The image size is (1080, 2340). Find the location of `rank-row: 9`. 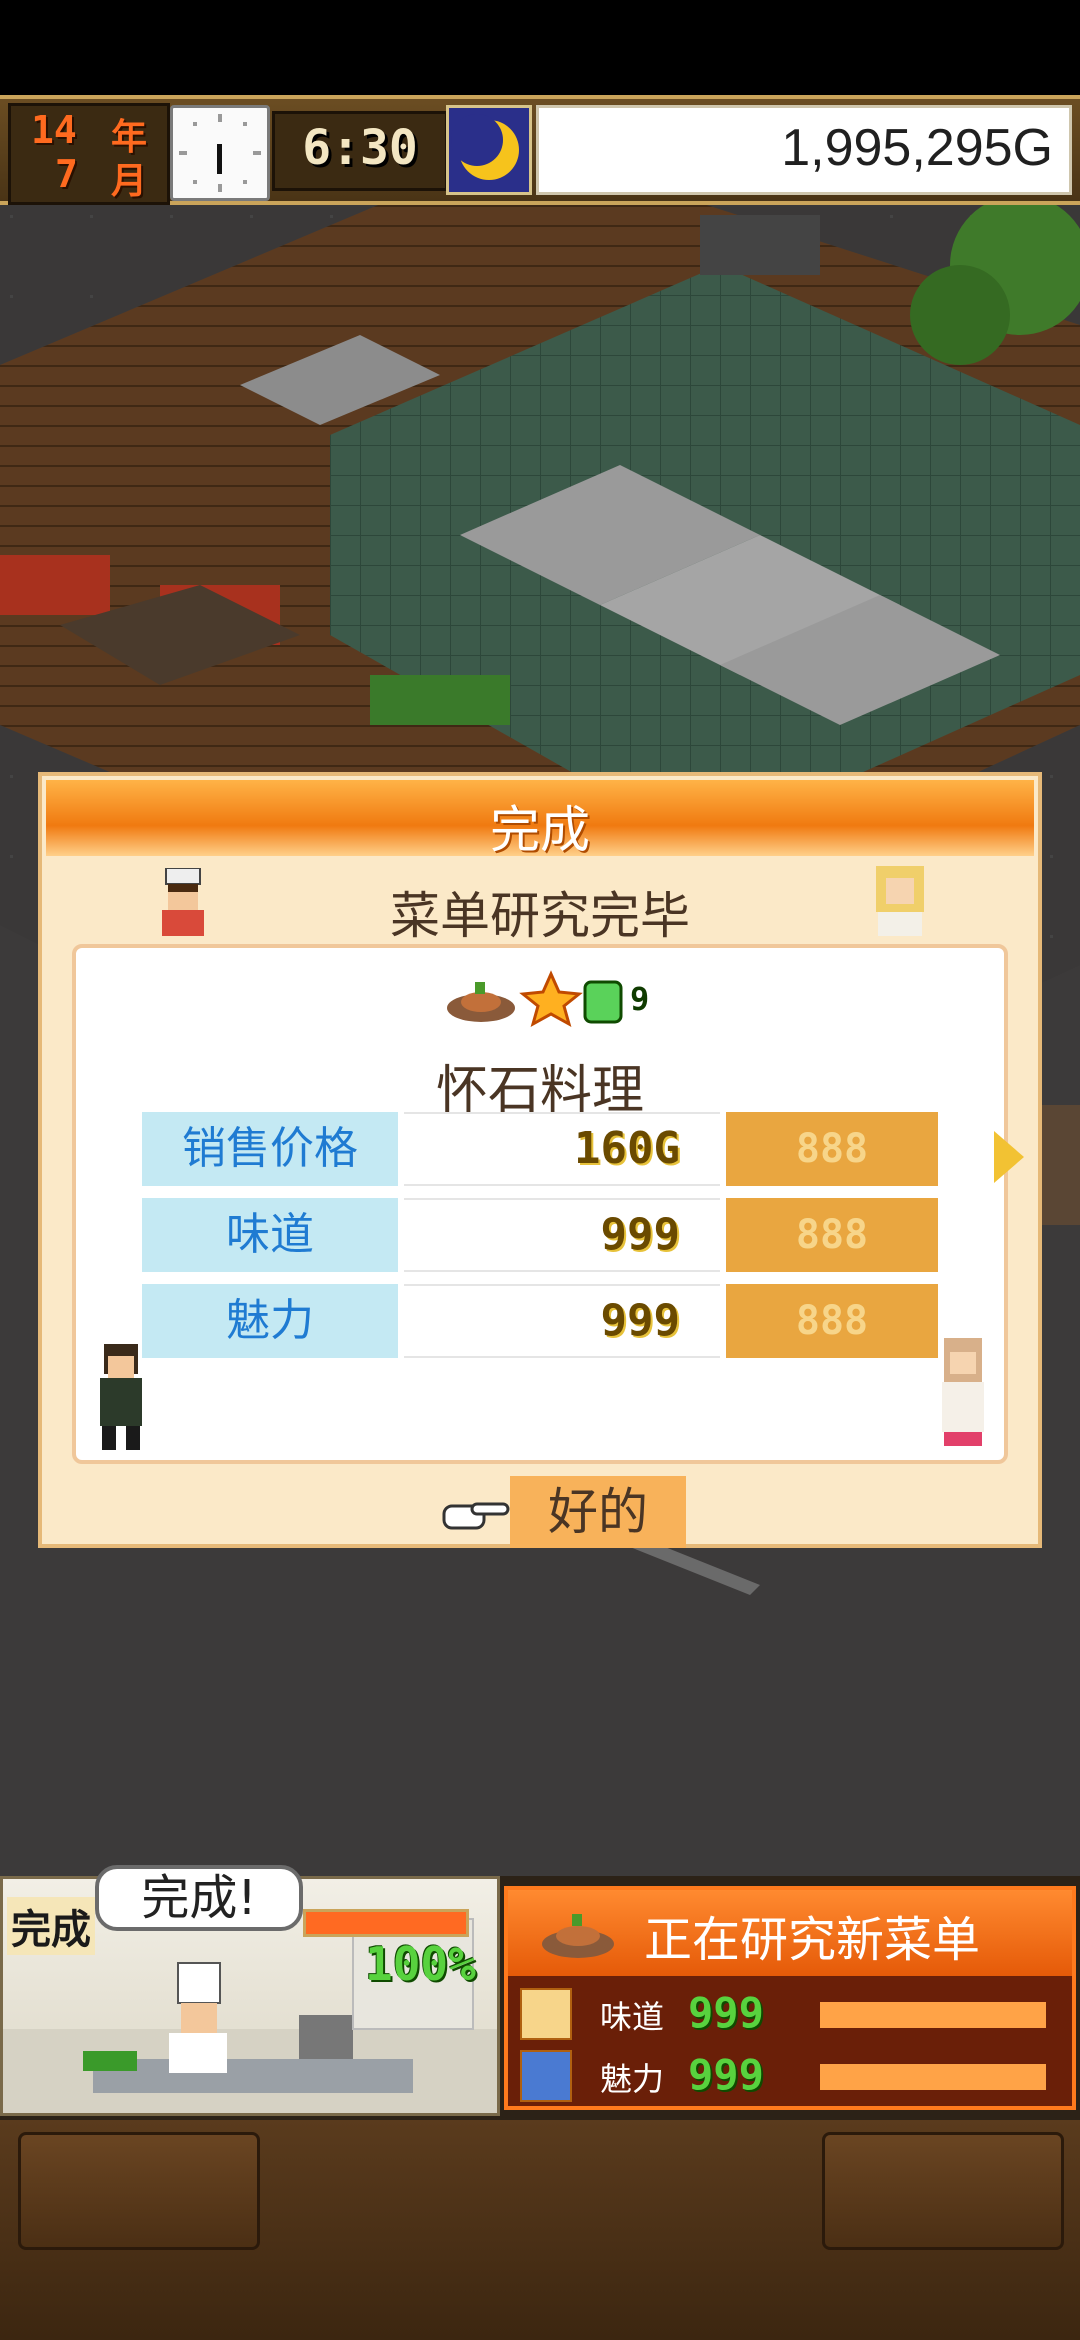

rank-row: 9 is located at coordinates (540, 998).